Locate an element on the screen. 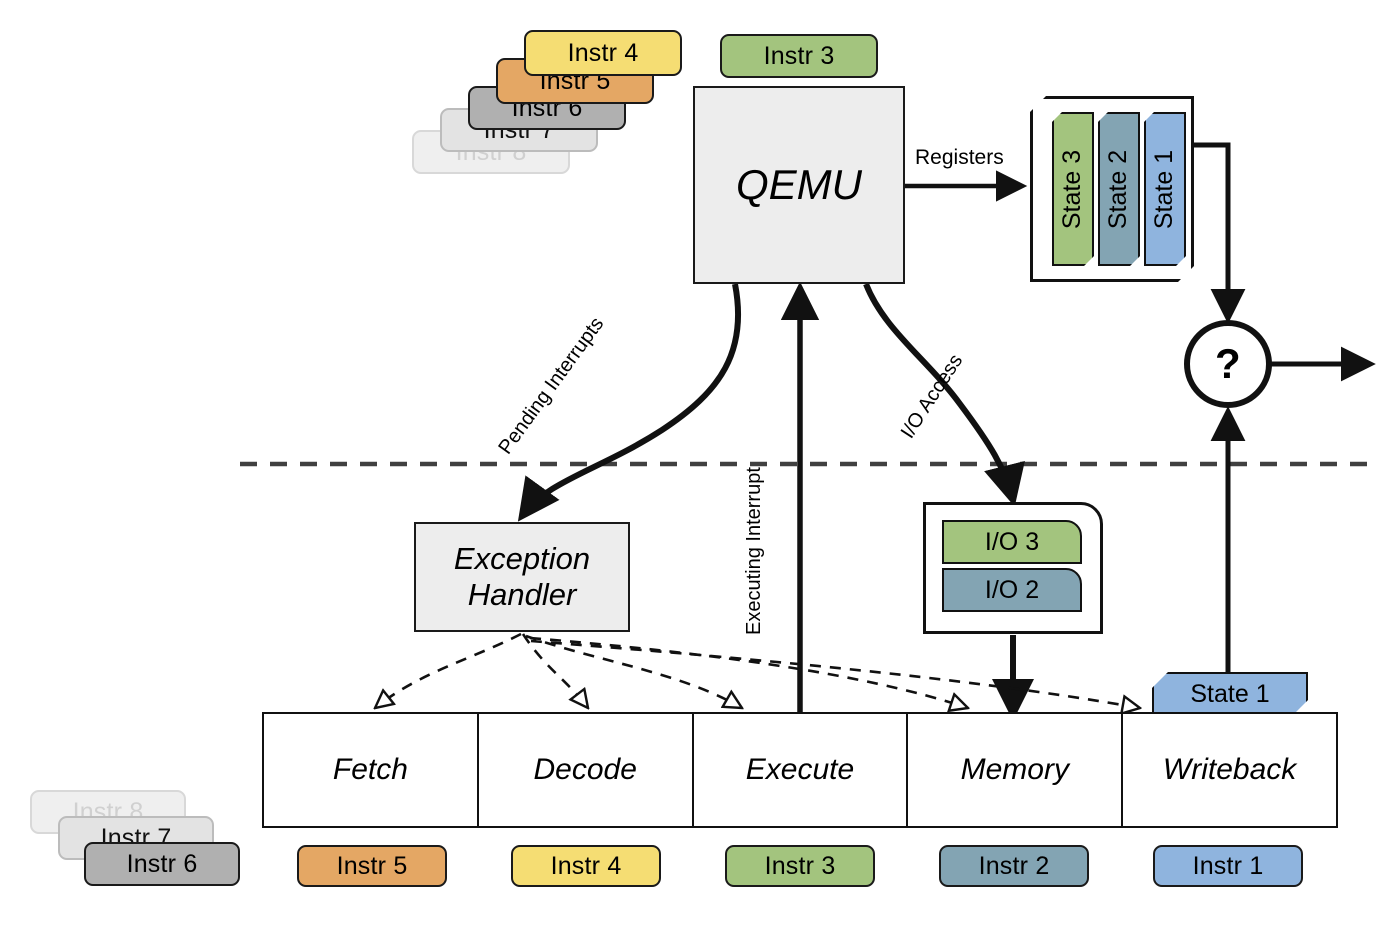  question-mark-text: ? is located at coordinates (1228, 363).